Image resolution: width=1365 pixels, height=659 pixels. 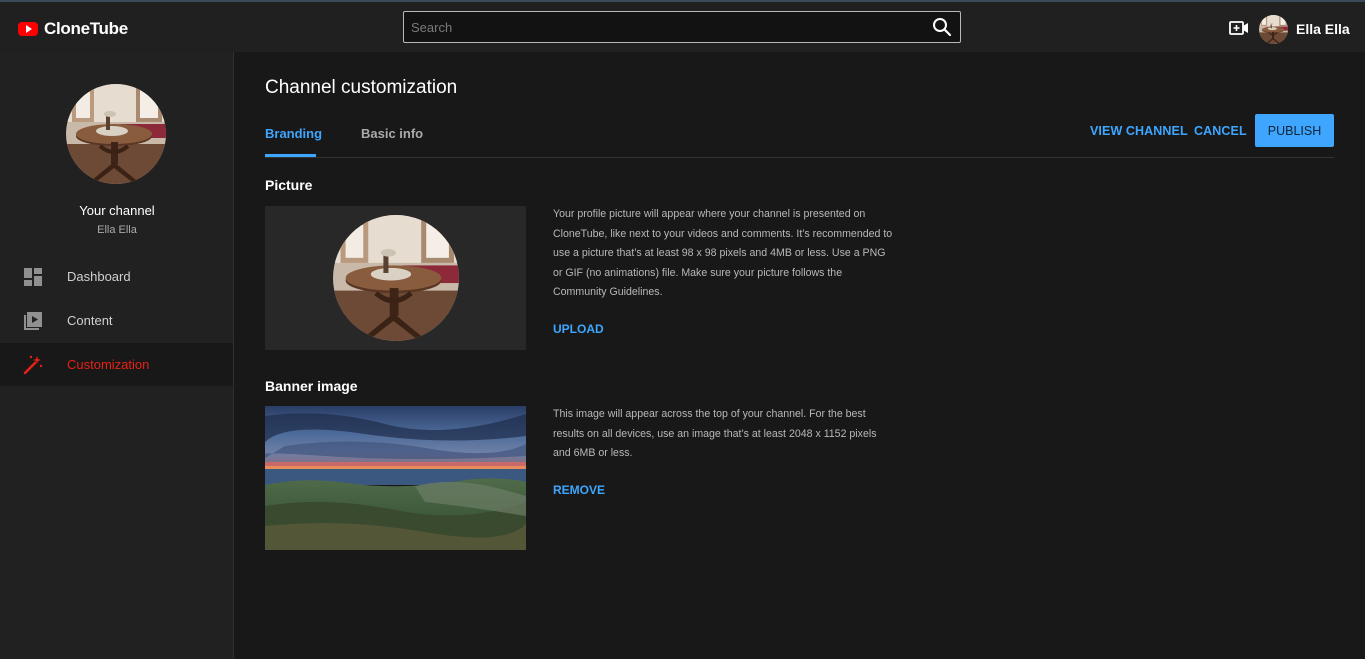 I want to click on publish-button: PUBLISH, so click(x=1294, y=130).